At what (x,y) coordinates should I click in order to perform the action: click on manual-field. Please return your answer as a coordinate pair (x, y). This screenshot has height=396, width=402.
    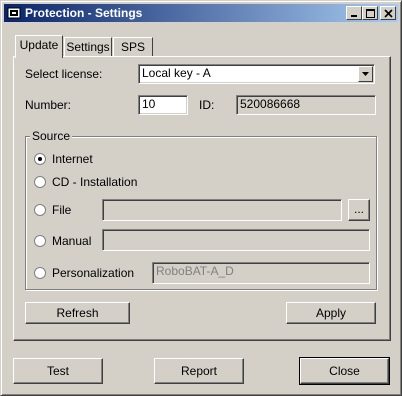
    Looking at the image, I should click on (236, 240).